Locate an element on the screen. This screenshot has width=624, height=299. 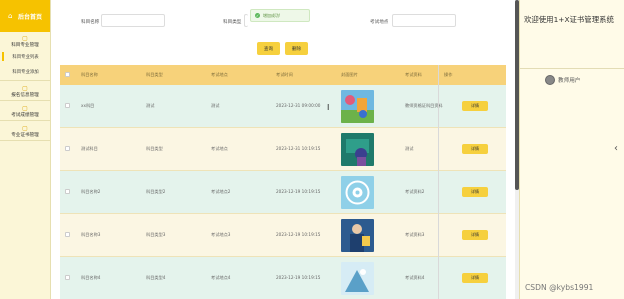
cell-subject-name: 科目名称4 is located at coordinates (91, 277).